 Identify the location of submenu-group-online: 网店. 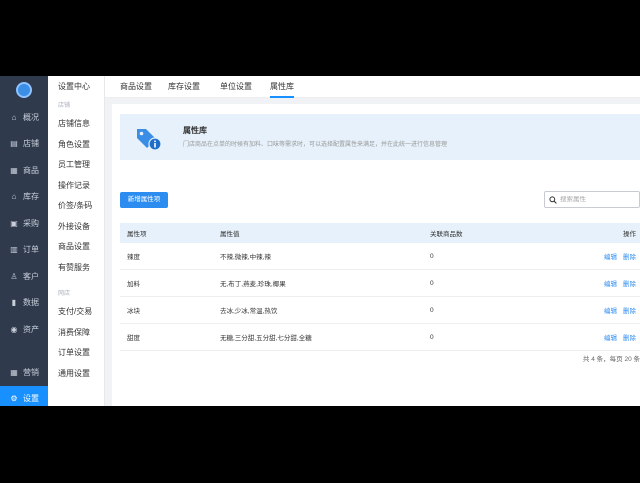
(64, 294).